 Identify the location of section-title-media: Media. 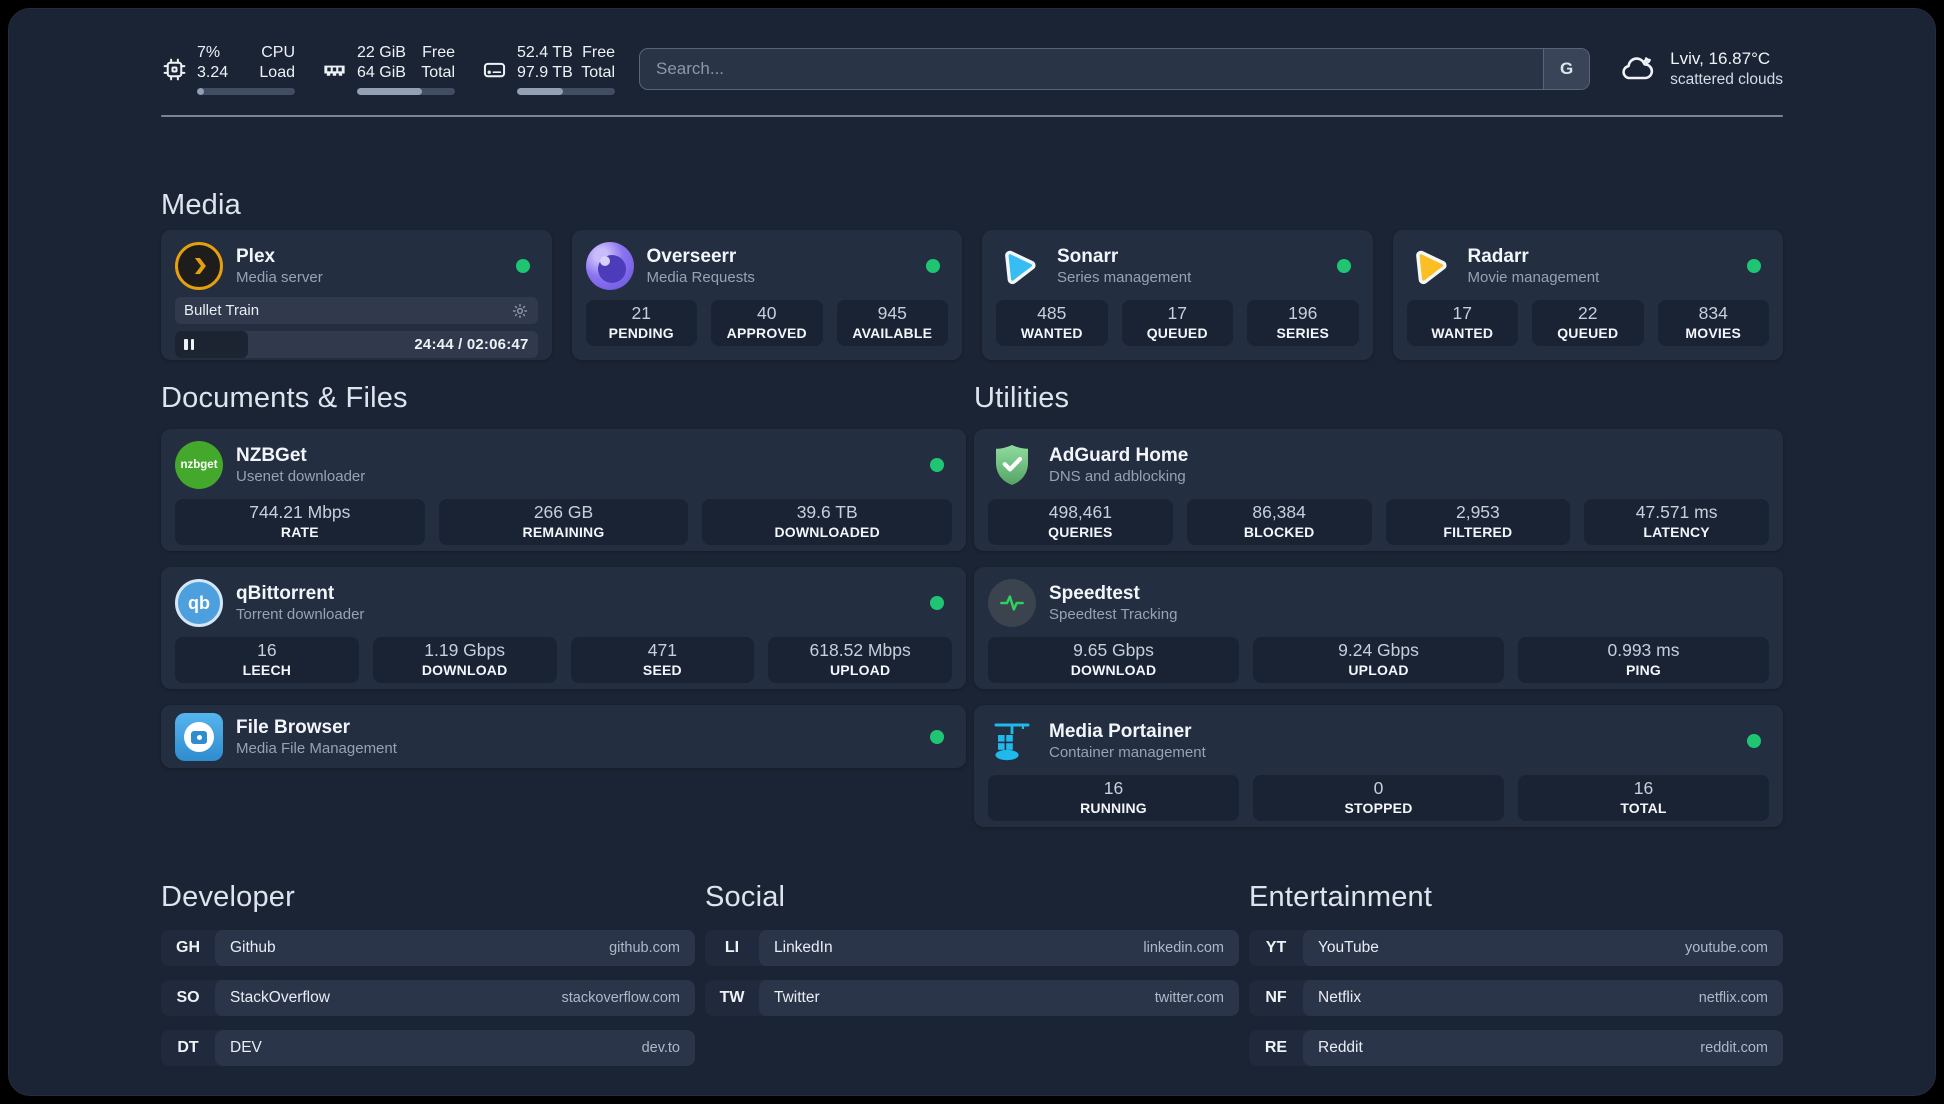
(201, 205).